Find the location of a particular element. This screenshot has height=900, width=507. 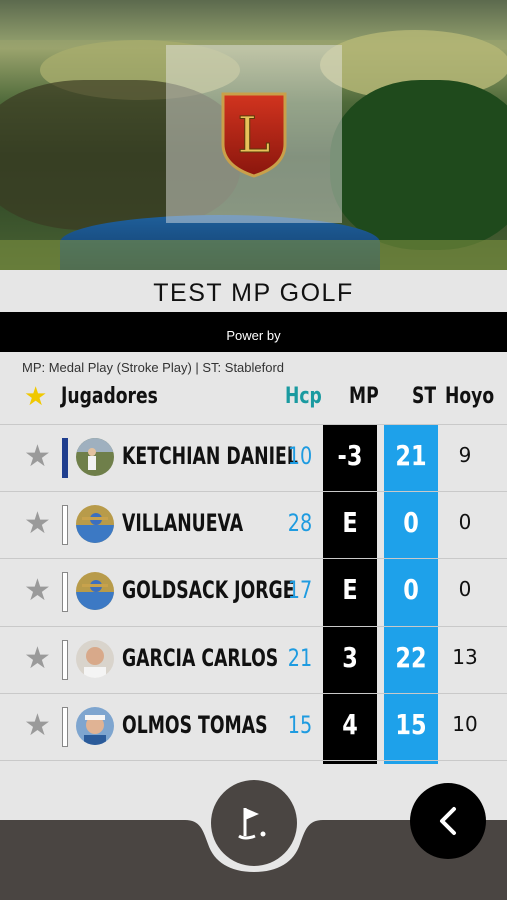

player-hcp: 28 is located at coordinates (300, 523).